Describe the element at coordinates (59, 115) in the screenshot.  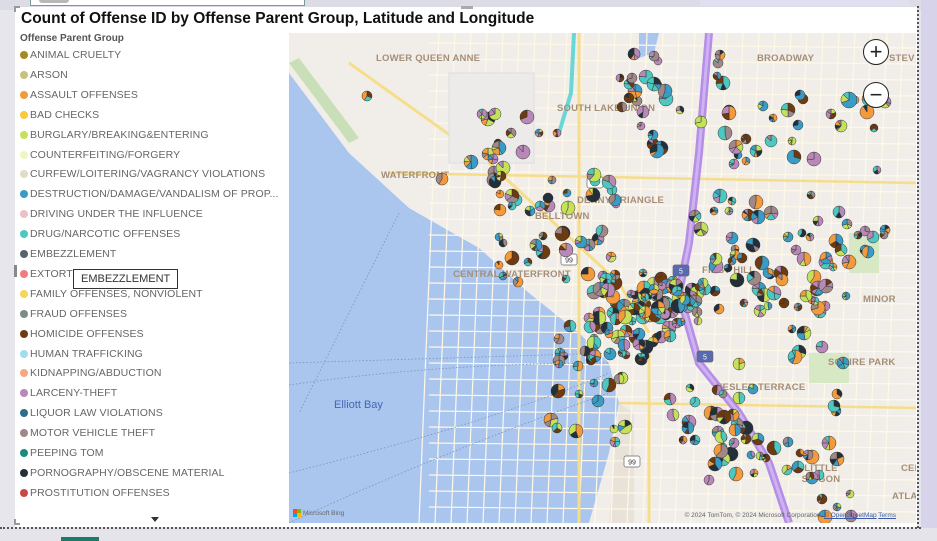
I see `legend-item: BAD CHECKS` at that location.